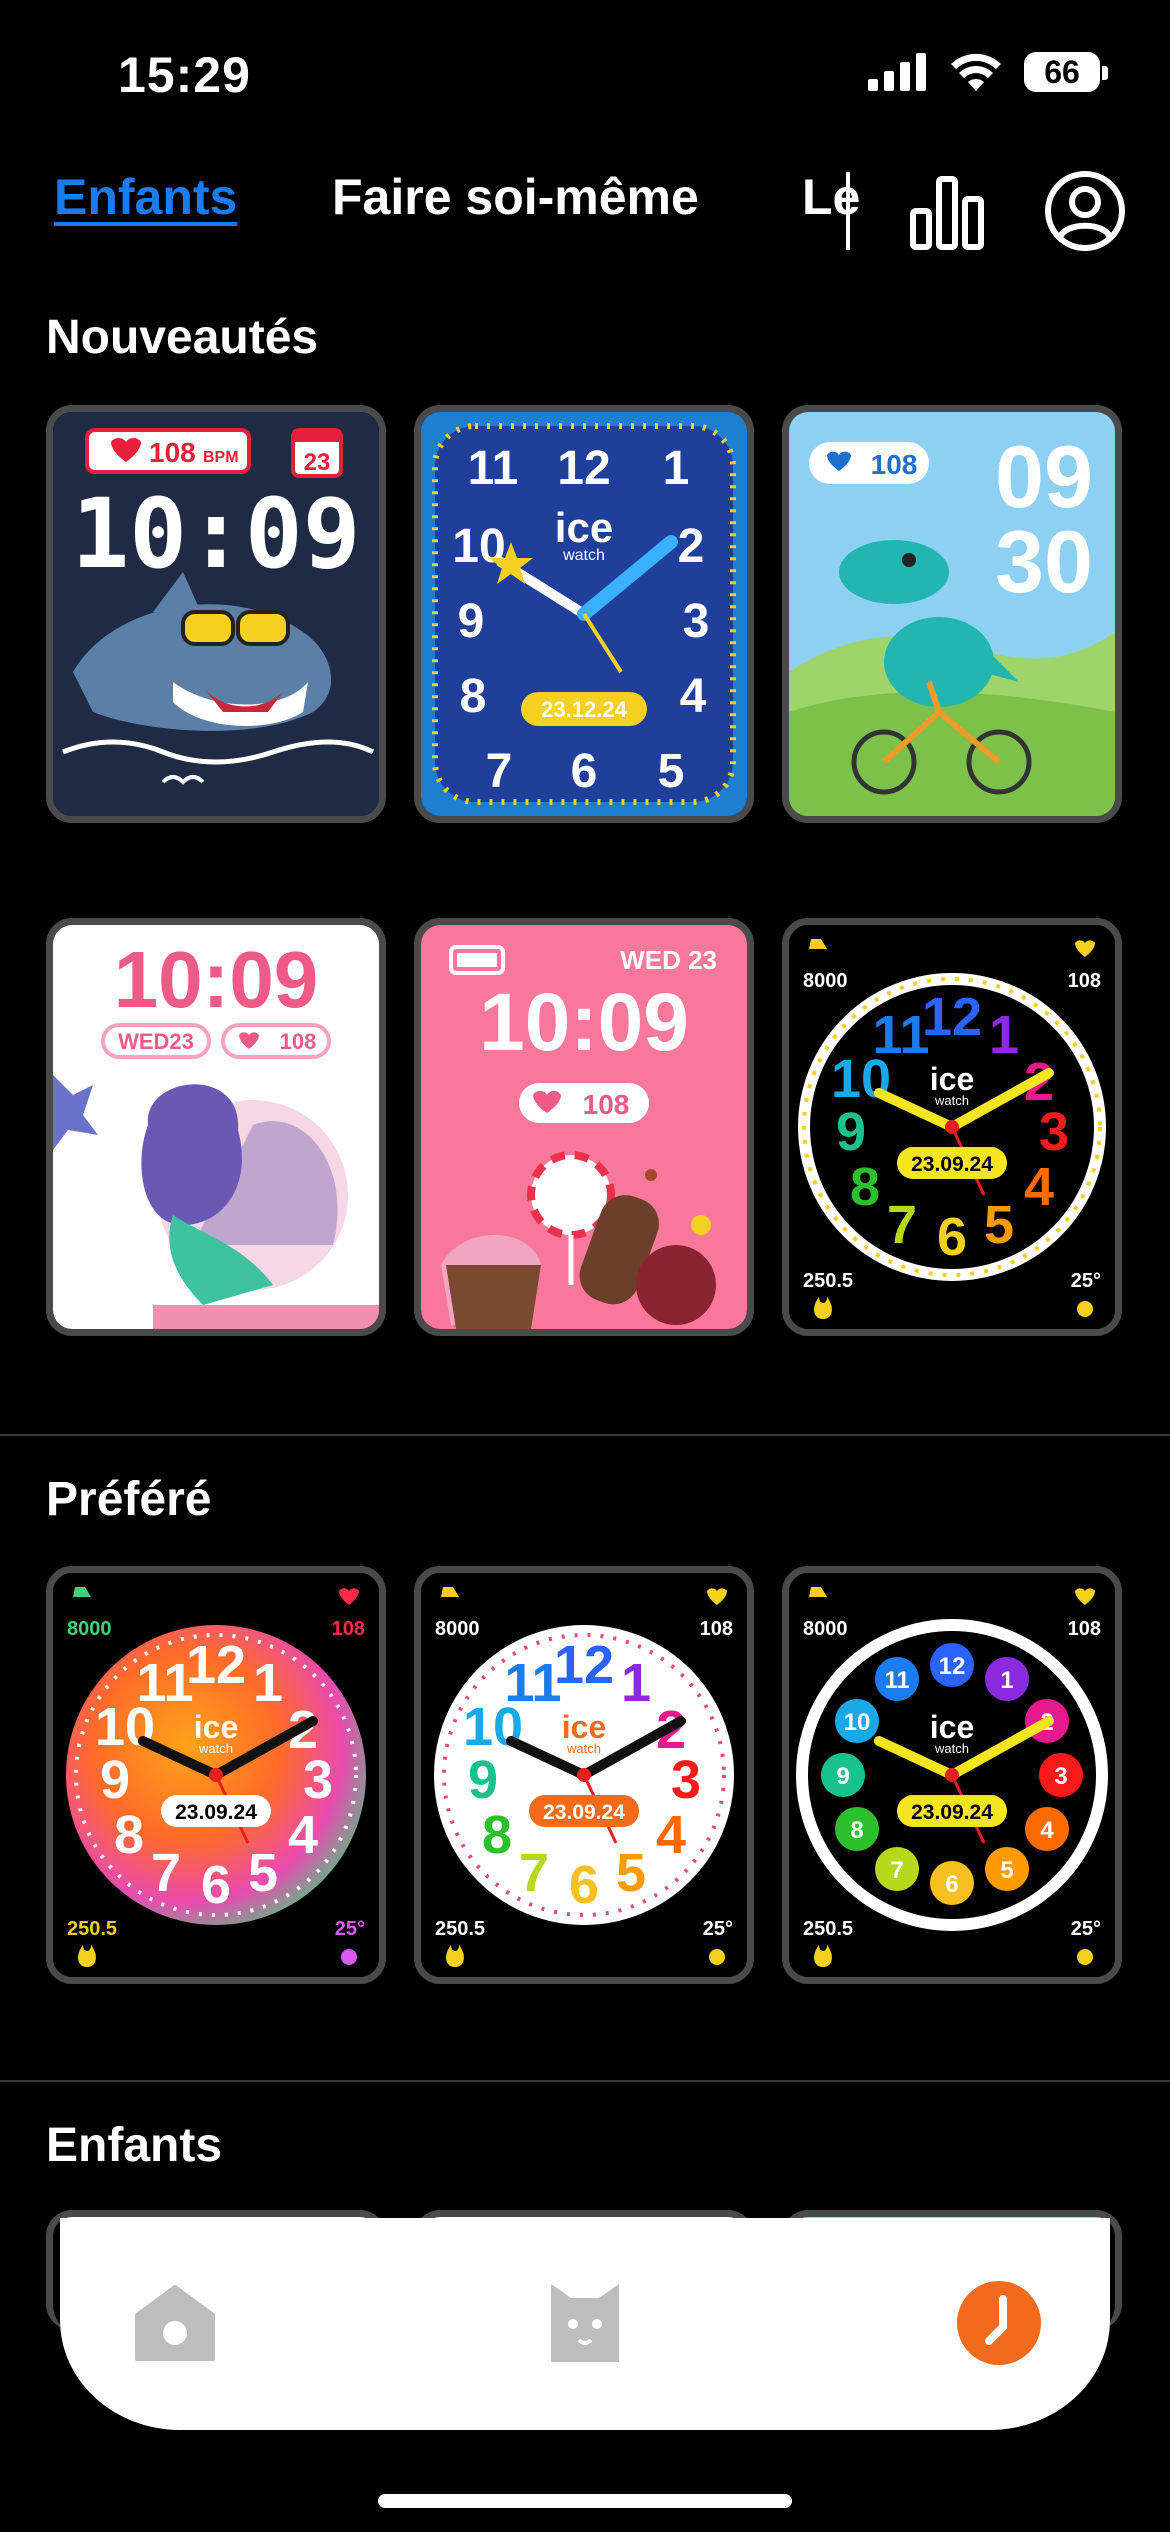 This screenshot has width=1170, height=2532. I want to click on home-indicator, so click(585, 2501).